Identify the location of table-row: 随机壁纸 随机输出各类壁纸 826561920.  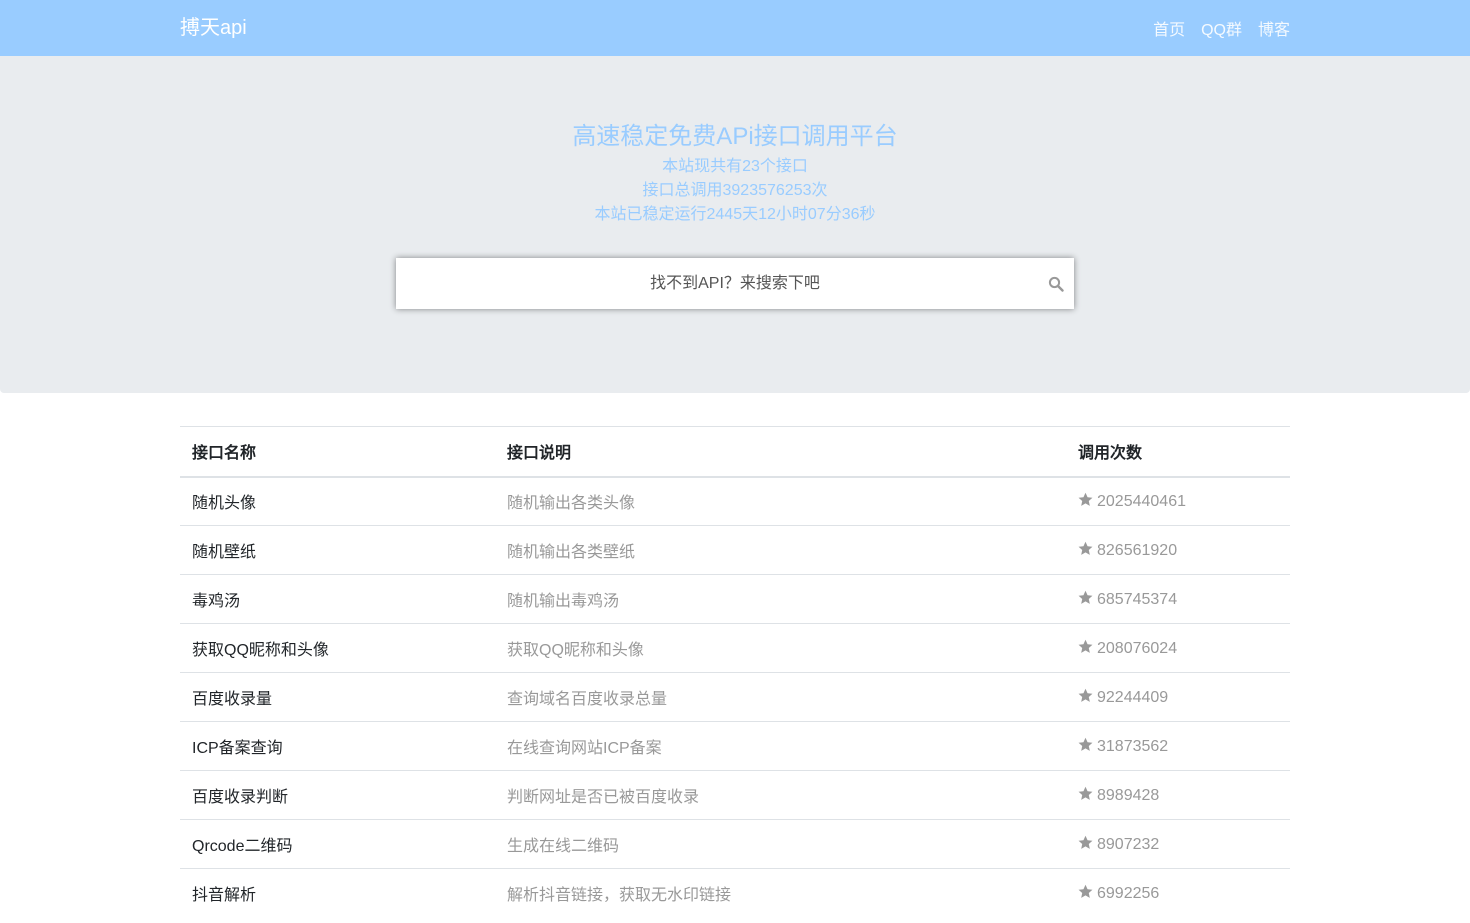
(735, 550).